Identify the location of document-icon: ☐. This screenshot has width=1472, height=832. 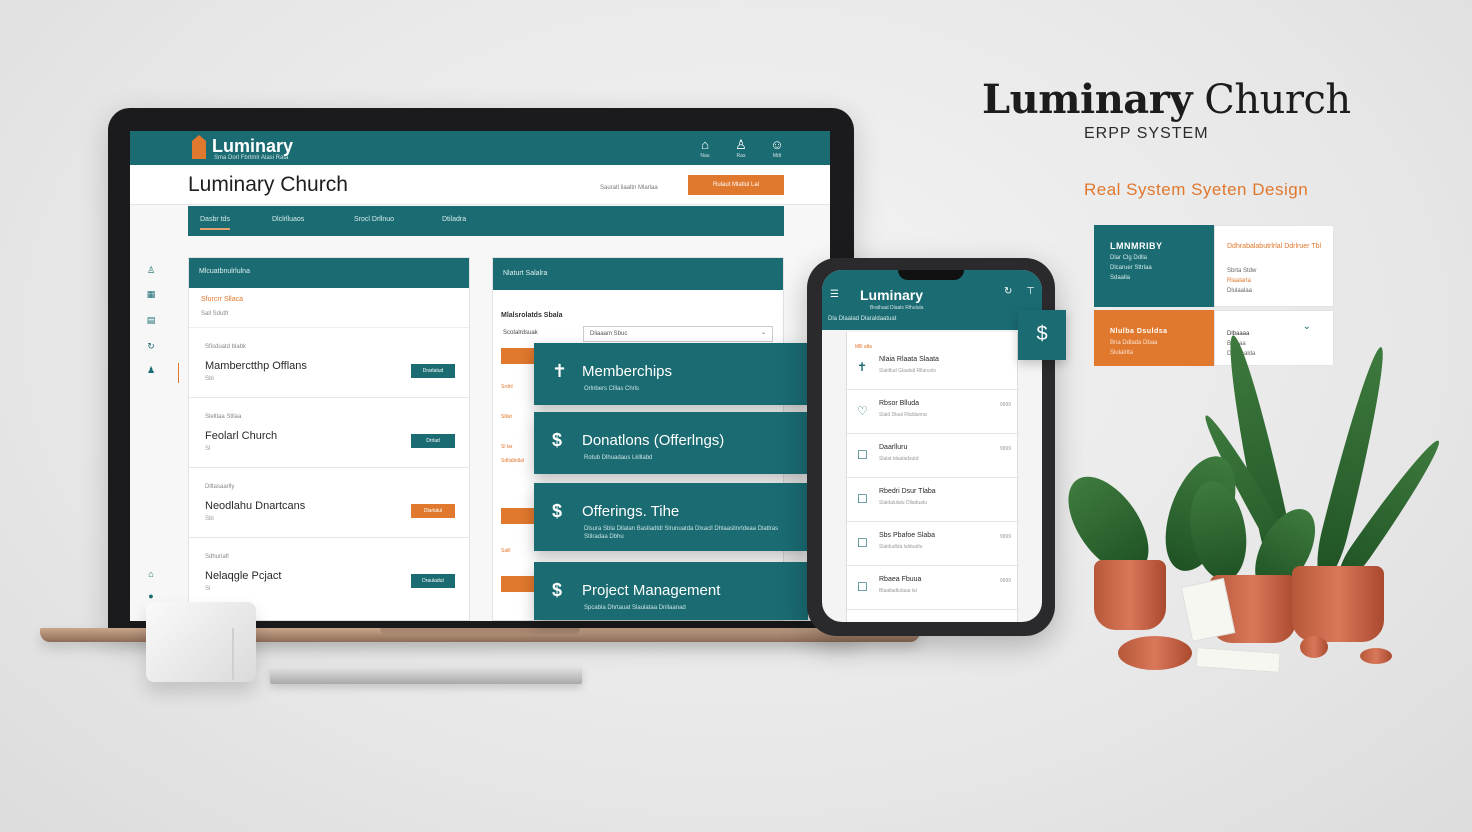
(862, 455).